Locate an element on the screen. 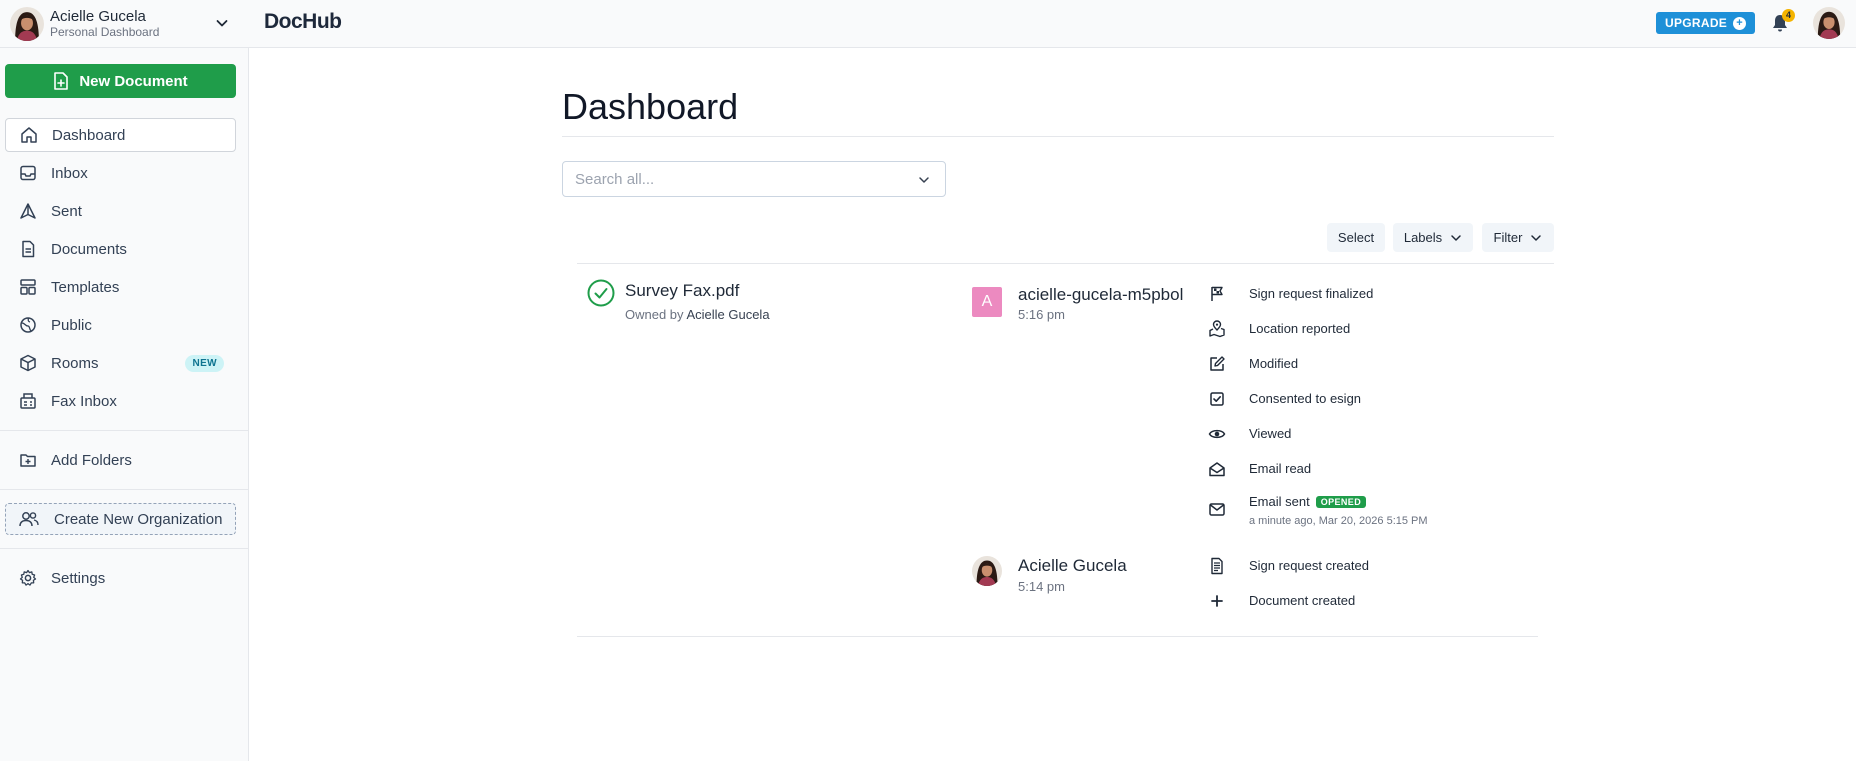 Image resolution: width=1856 pixels, height=761 pixels. create-organization-button: Create New Organization is located at coordinates (120, 519).